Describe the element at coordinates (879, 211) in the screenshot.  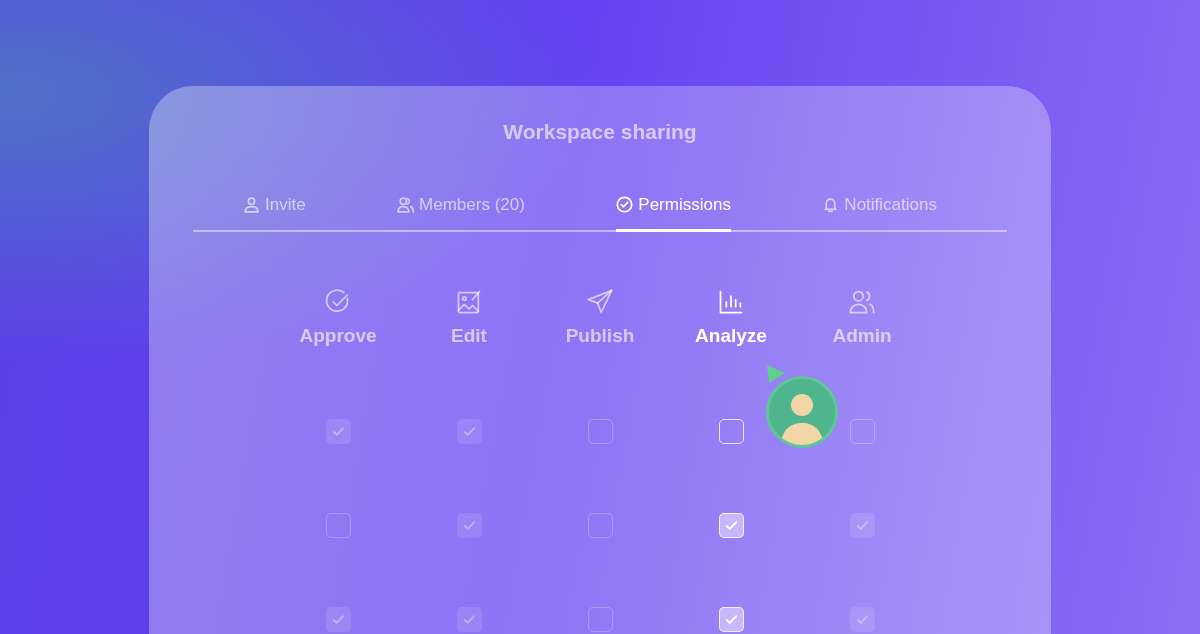
I see `tab: Notifications` at that location.